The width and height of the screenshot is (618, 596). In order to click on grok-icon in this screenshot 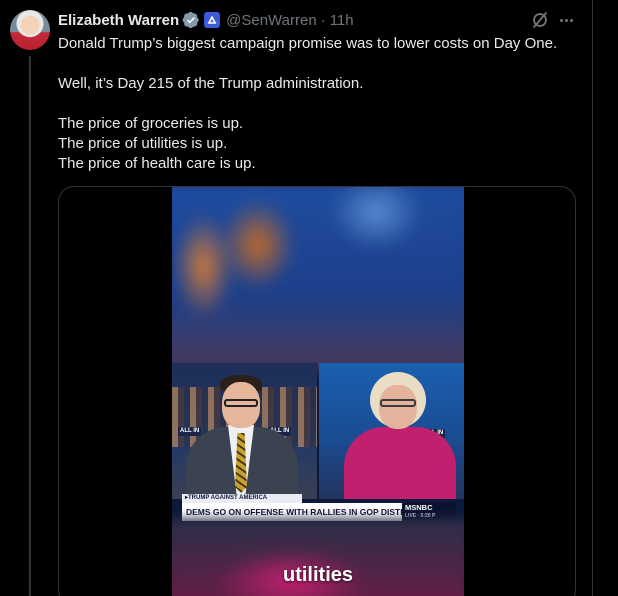, I will do `click(540, 20)`.